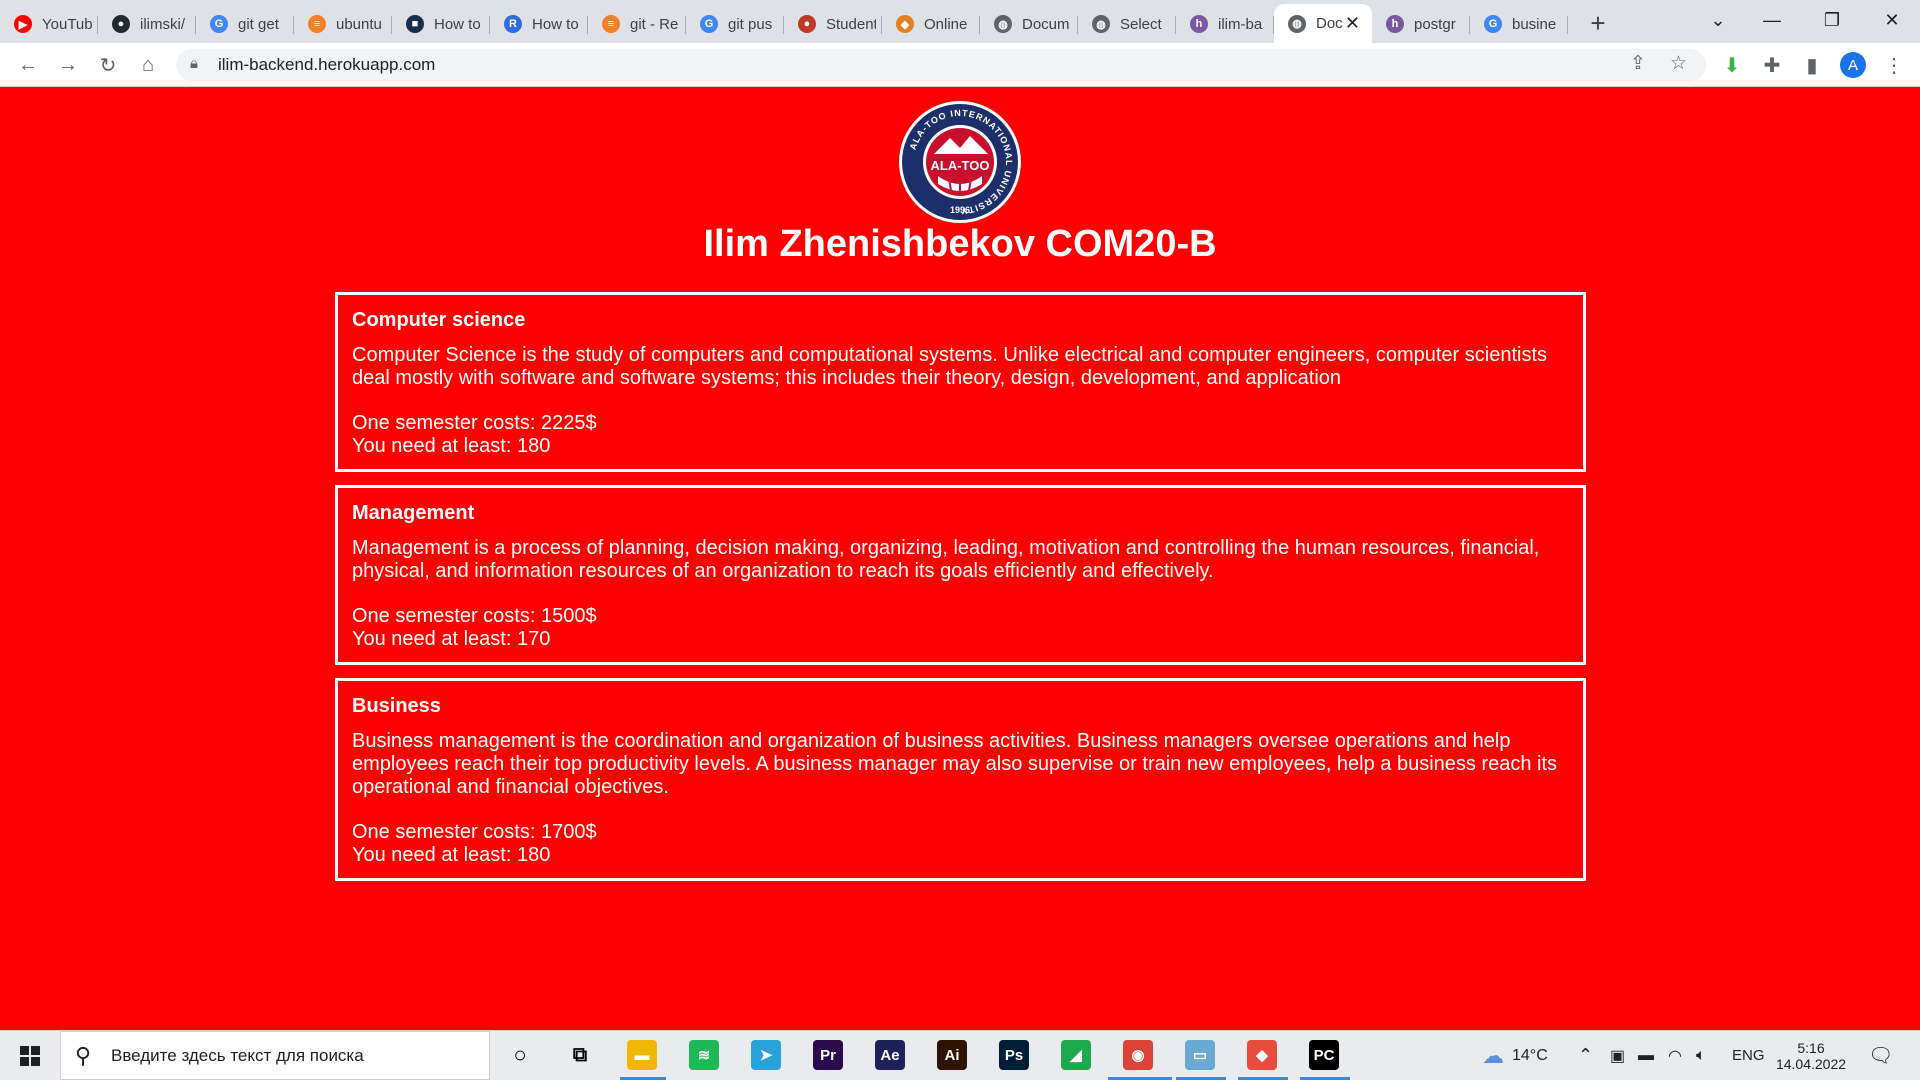 The width and height of the screenshot is (1920, 1080). I want to click on tab-label: git - Re, so click(654, 24).